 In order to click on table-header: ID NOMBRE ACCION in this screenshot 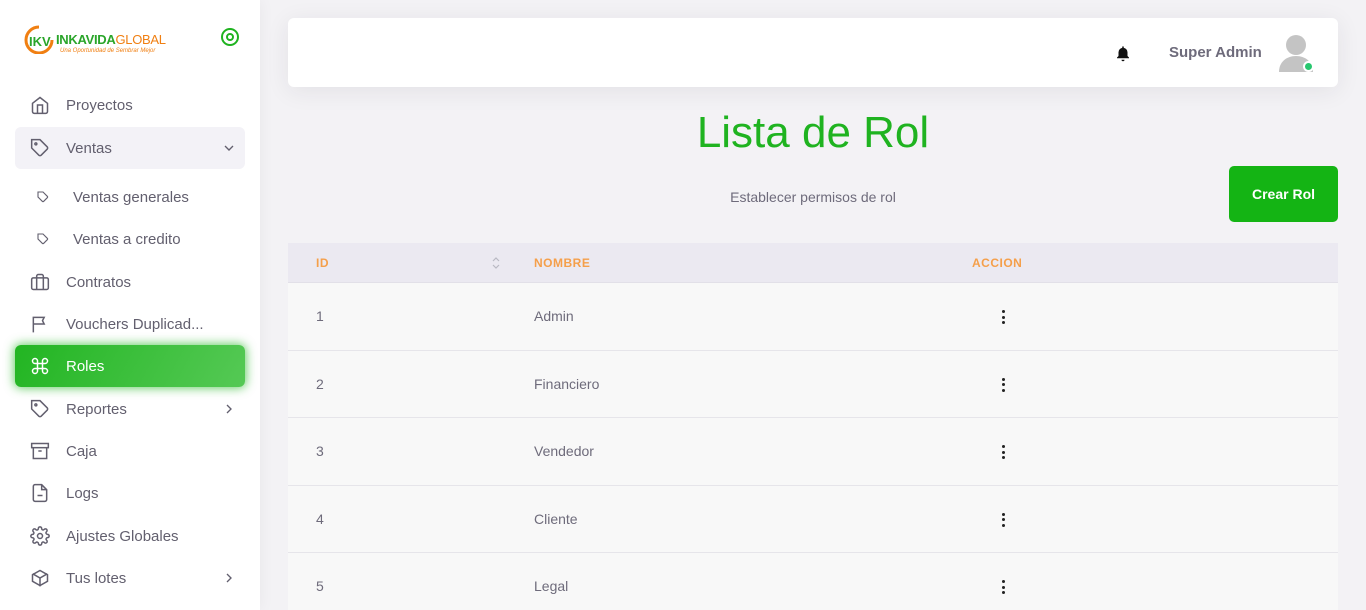, I will do `click(813, 263)`.